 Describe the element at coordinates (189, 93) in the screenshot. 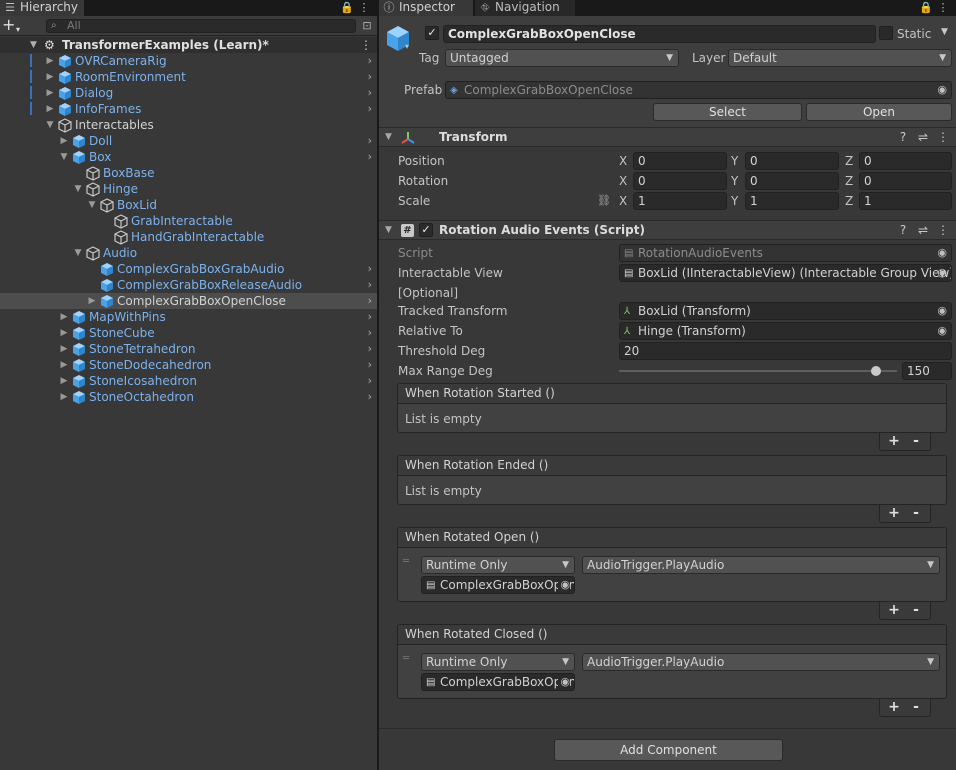

I see `hierarchy-item: ▶ Dialog ›` at that location.